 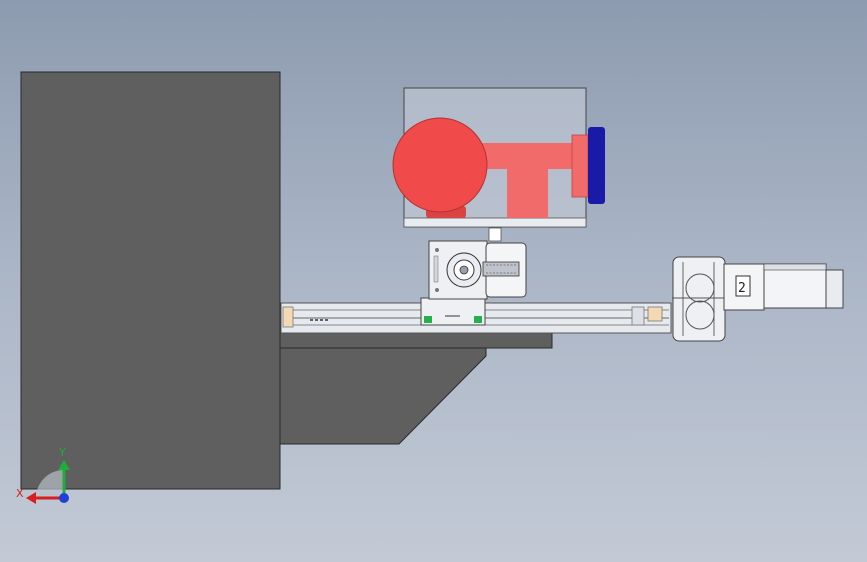 I want to click on coupling-assembly: 2, so click(x=718, y=299).